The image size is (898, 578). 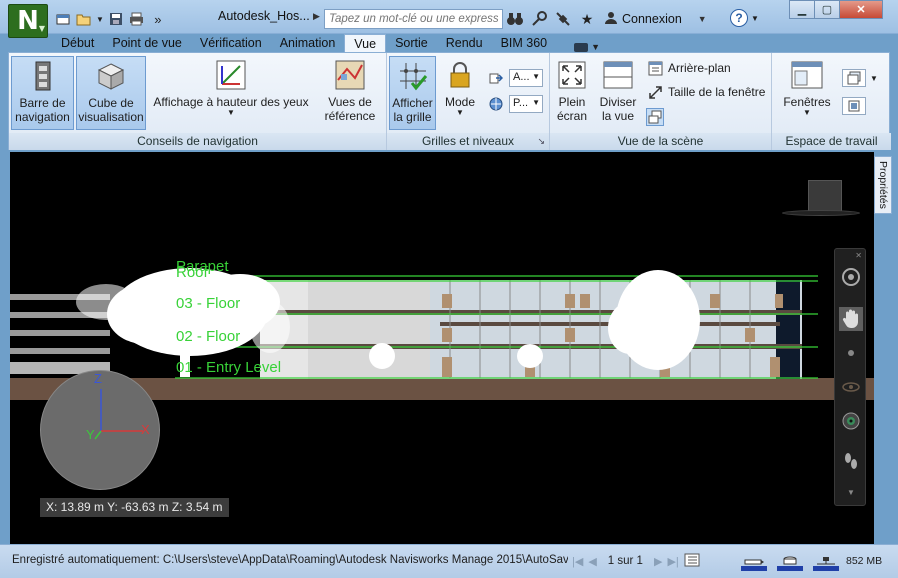 What do you see at coordinates (413, 76) in the screenshot?
I see `grid-icon` at bounding box center [413, 76].